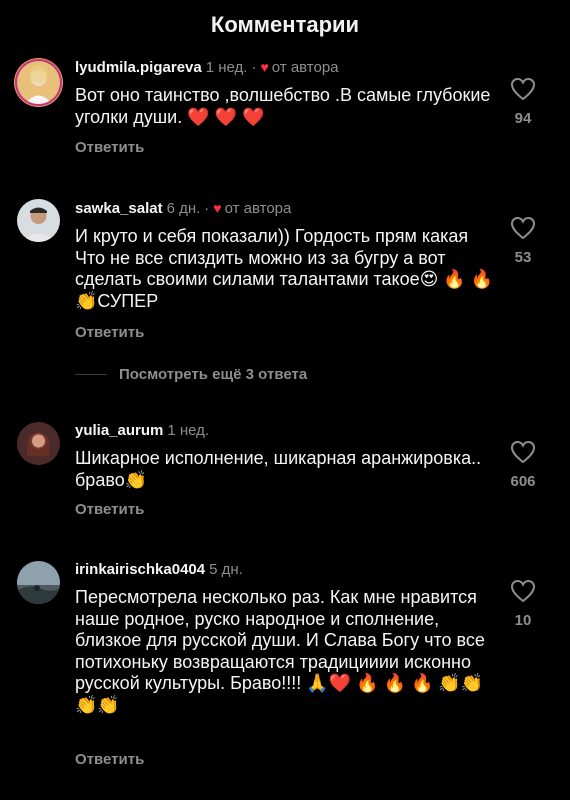  What do you see at coordinates (523, 118) in the screenshot?
I see `like-count: 94` at bounding box center [523, 118].